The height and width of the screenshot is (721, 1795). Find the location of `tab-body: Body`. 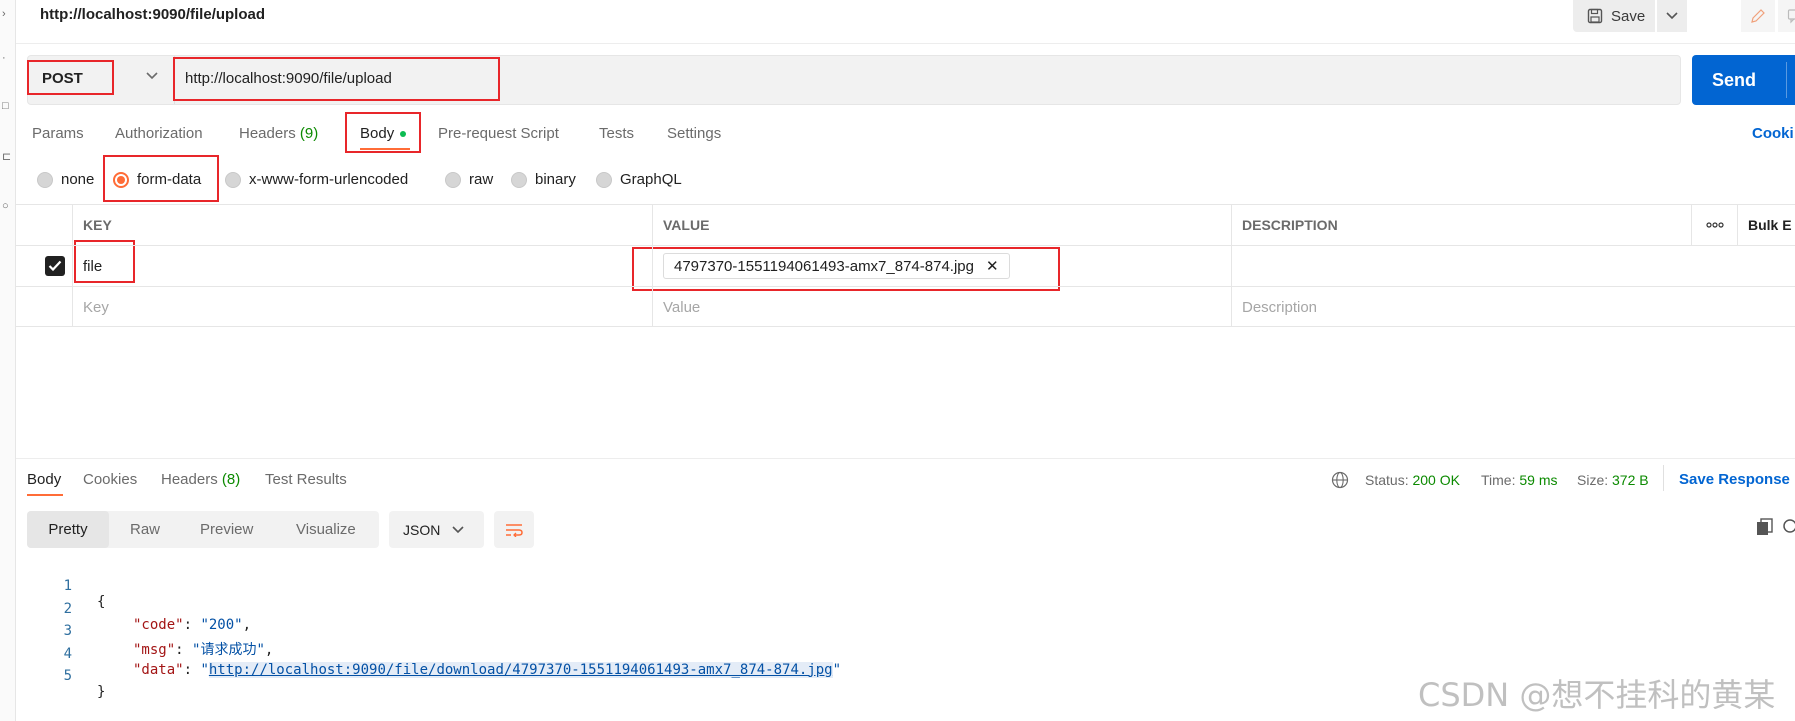

tab-body: Body is located at coordinates (383, 133).